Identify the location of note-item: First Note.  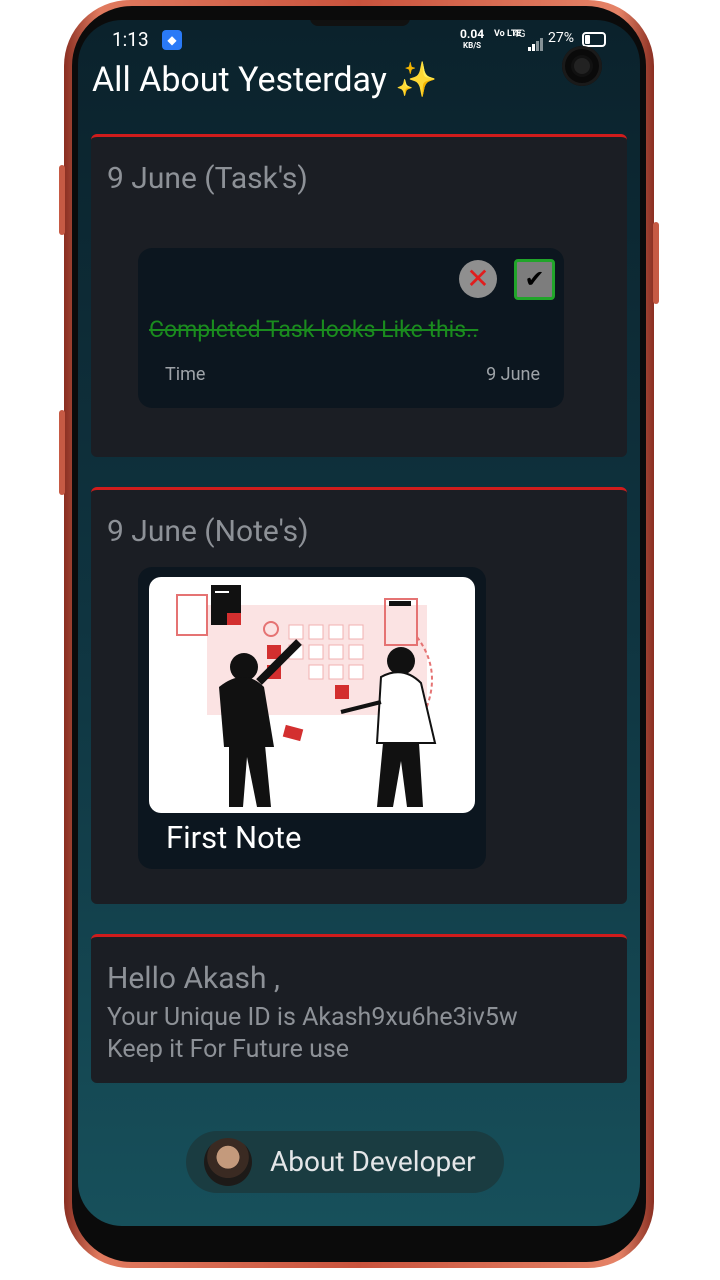
(312, 718).